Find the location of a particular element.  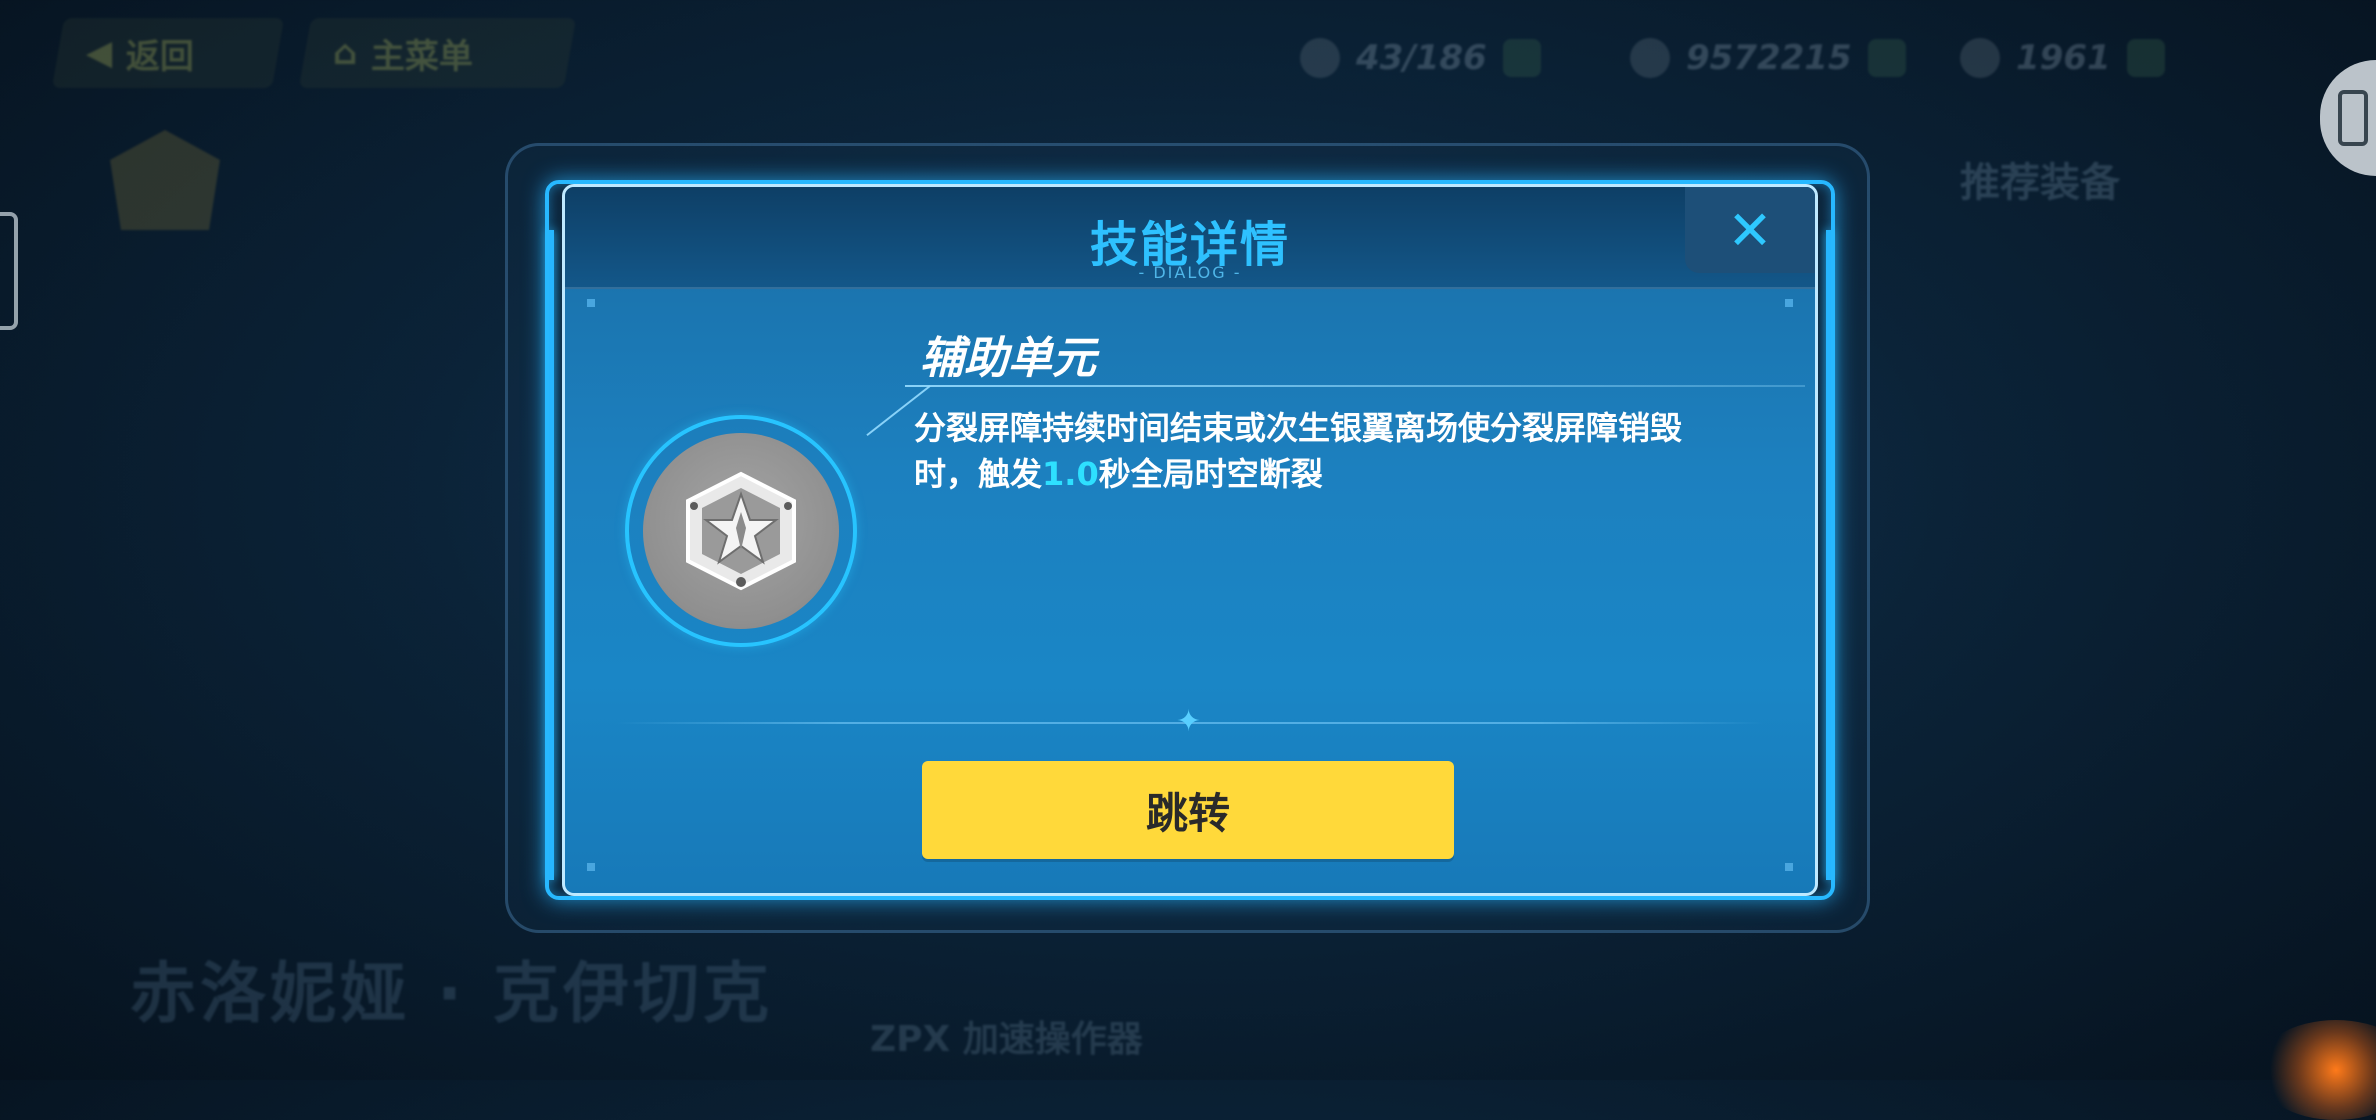

skill-description: 分裂屏障持续时间结束或次生银翼离场使分裂屏障销毁时，触发1.0秒全局时空断裂 is located at coordinates (1298, 451).